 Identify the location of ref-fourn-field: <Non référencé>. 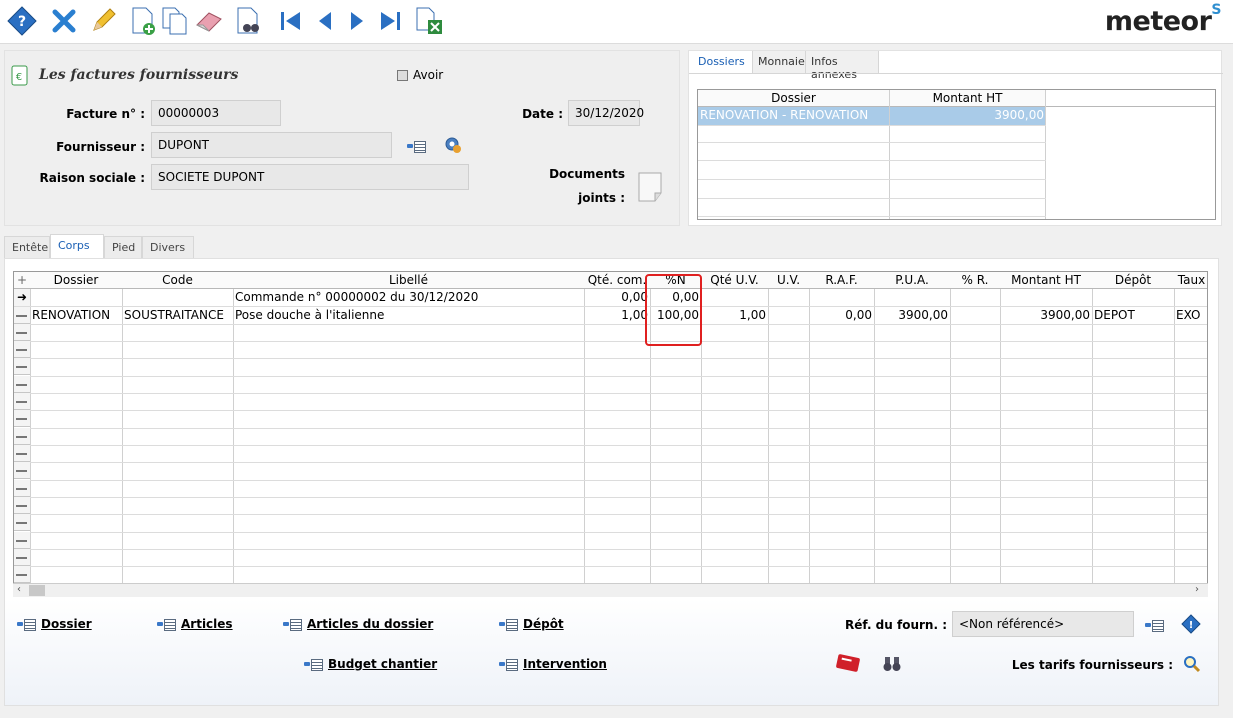
(1043, 624).